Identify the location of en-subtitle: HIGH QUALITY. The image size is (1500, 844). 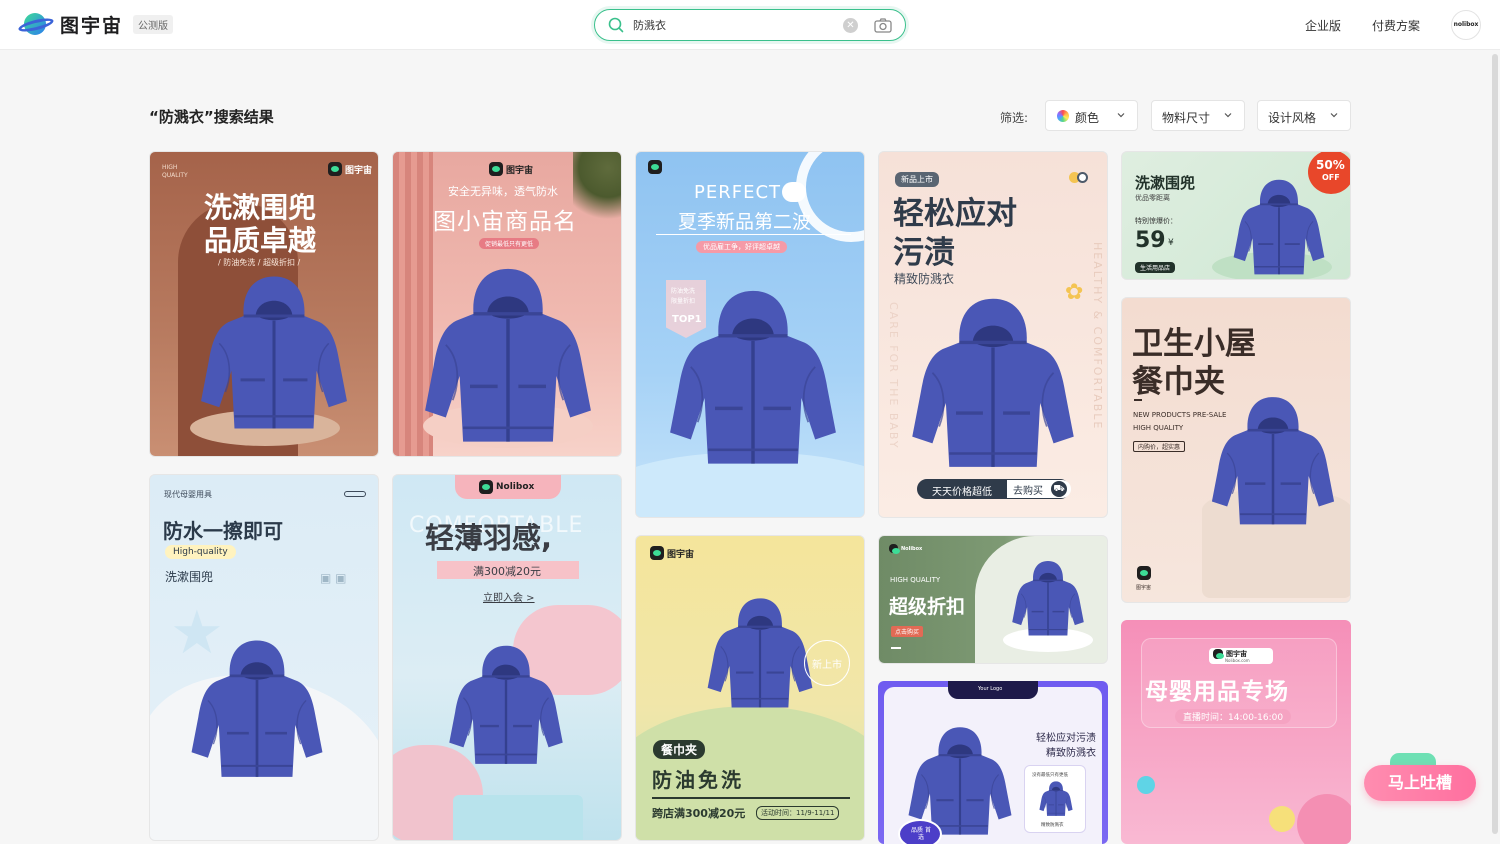
(915, 580).